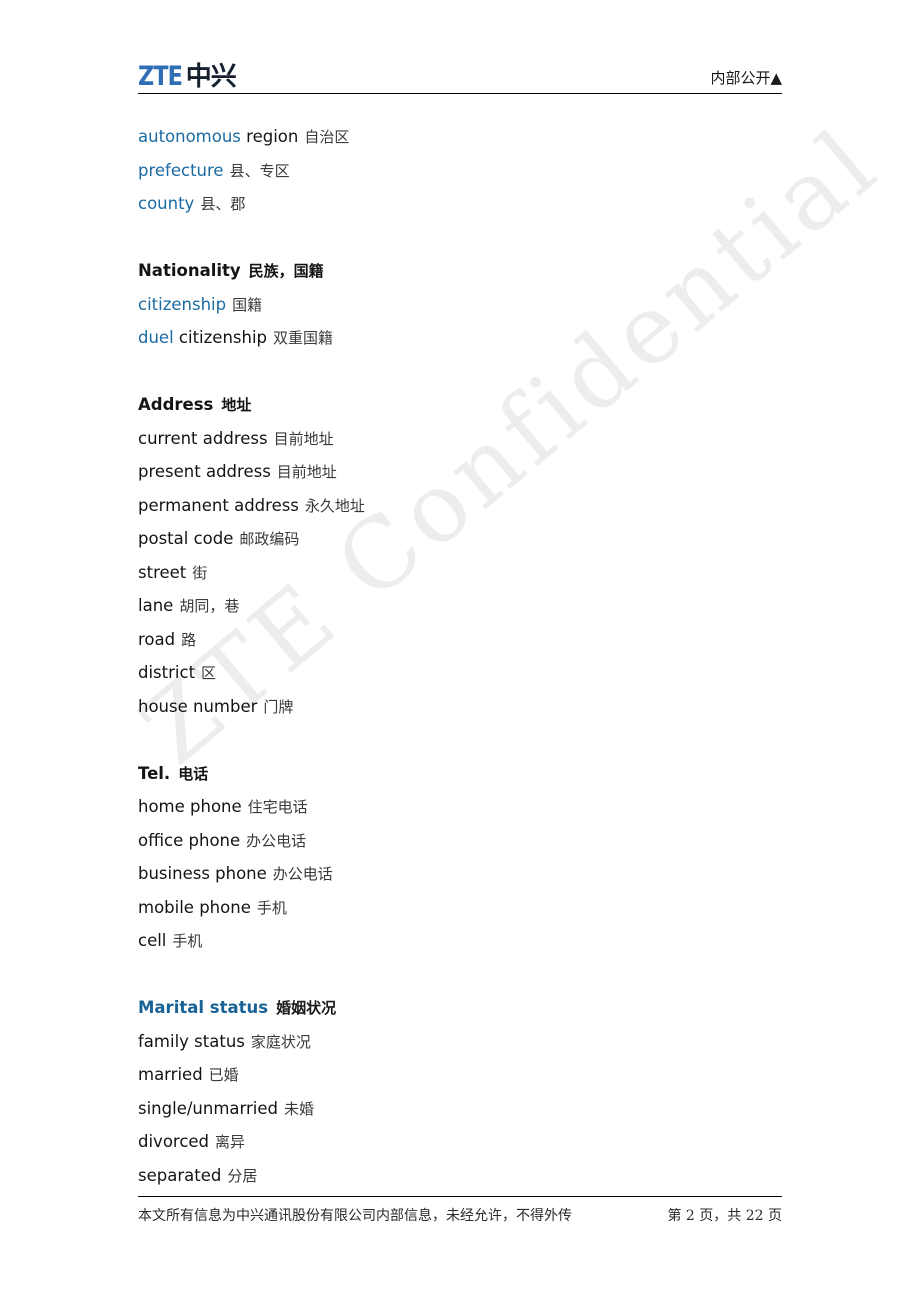 This screenshot has width=920, height=1302. Describe the element at coordinates (460, 539) in the screenshot. I see `glossary-entry: postal code 邮政编码` at that location.